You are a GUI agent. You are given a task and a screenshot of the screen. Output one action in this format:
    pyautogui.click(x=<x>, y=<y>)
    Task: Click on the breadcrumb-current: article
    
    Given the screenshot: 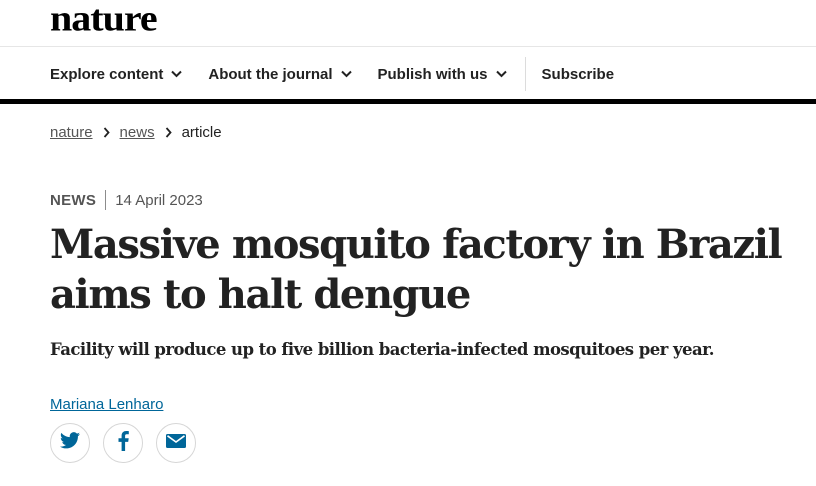 What is the action you would take?
    pyautogui.click(x=201, y=132)
    